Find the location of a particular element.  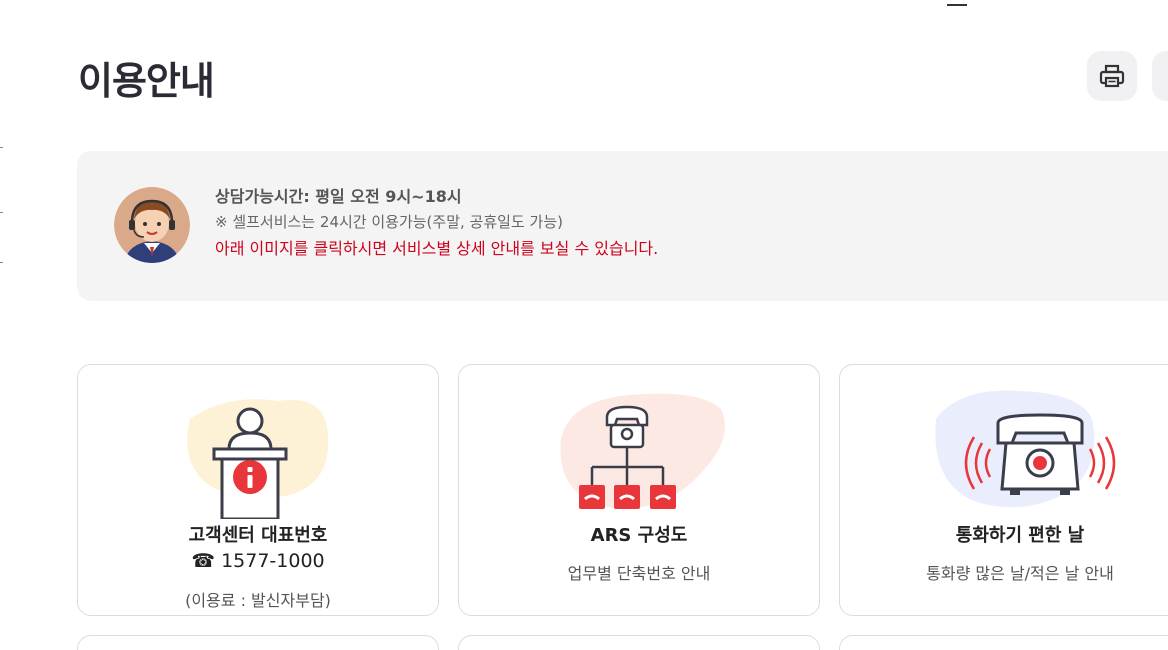

card-subtitle: 업무별 단축번호 안내 is located at coordinates (639, 573).